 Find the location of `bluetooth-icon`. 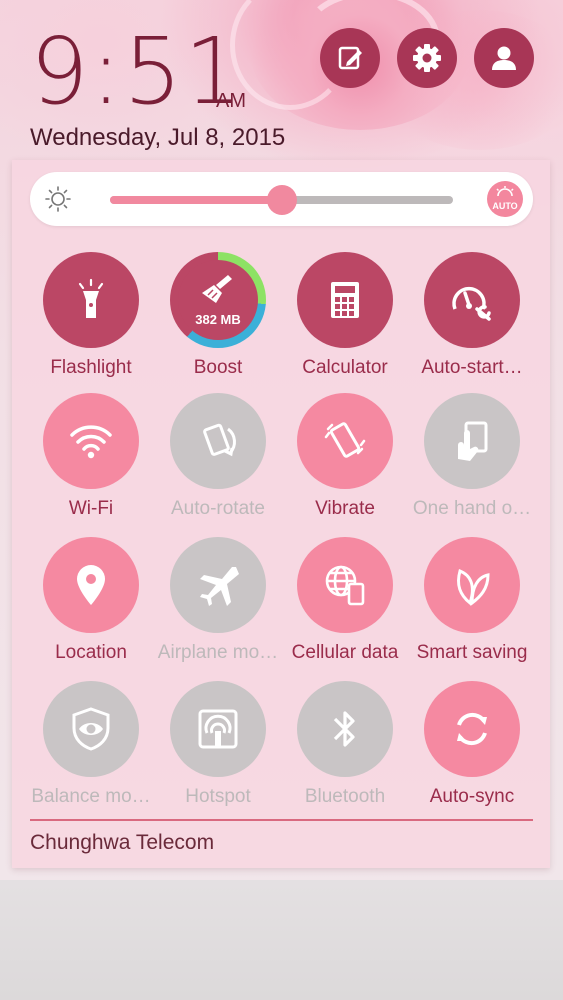

bluetooth-icon is located at coordinates (345, 729).